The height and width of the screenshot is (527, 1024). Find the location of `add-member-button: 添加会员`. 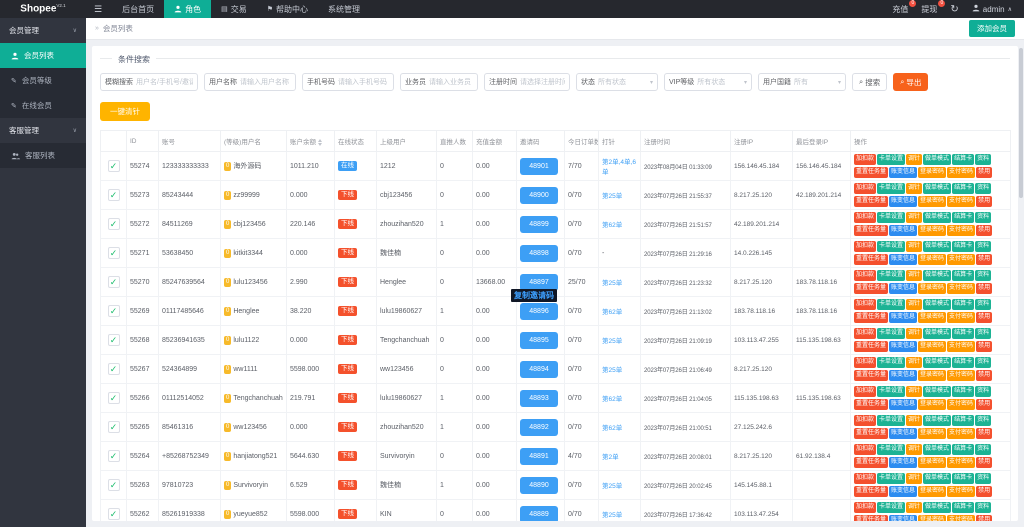

add-member-button: 添加会员 is located at coordinates (992, 28).